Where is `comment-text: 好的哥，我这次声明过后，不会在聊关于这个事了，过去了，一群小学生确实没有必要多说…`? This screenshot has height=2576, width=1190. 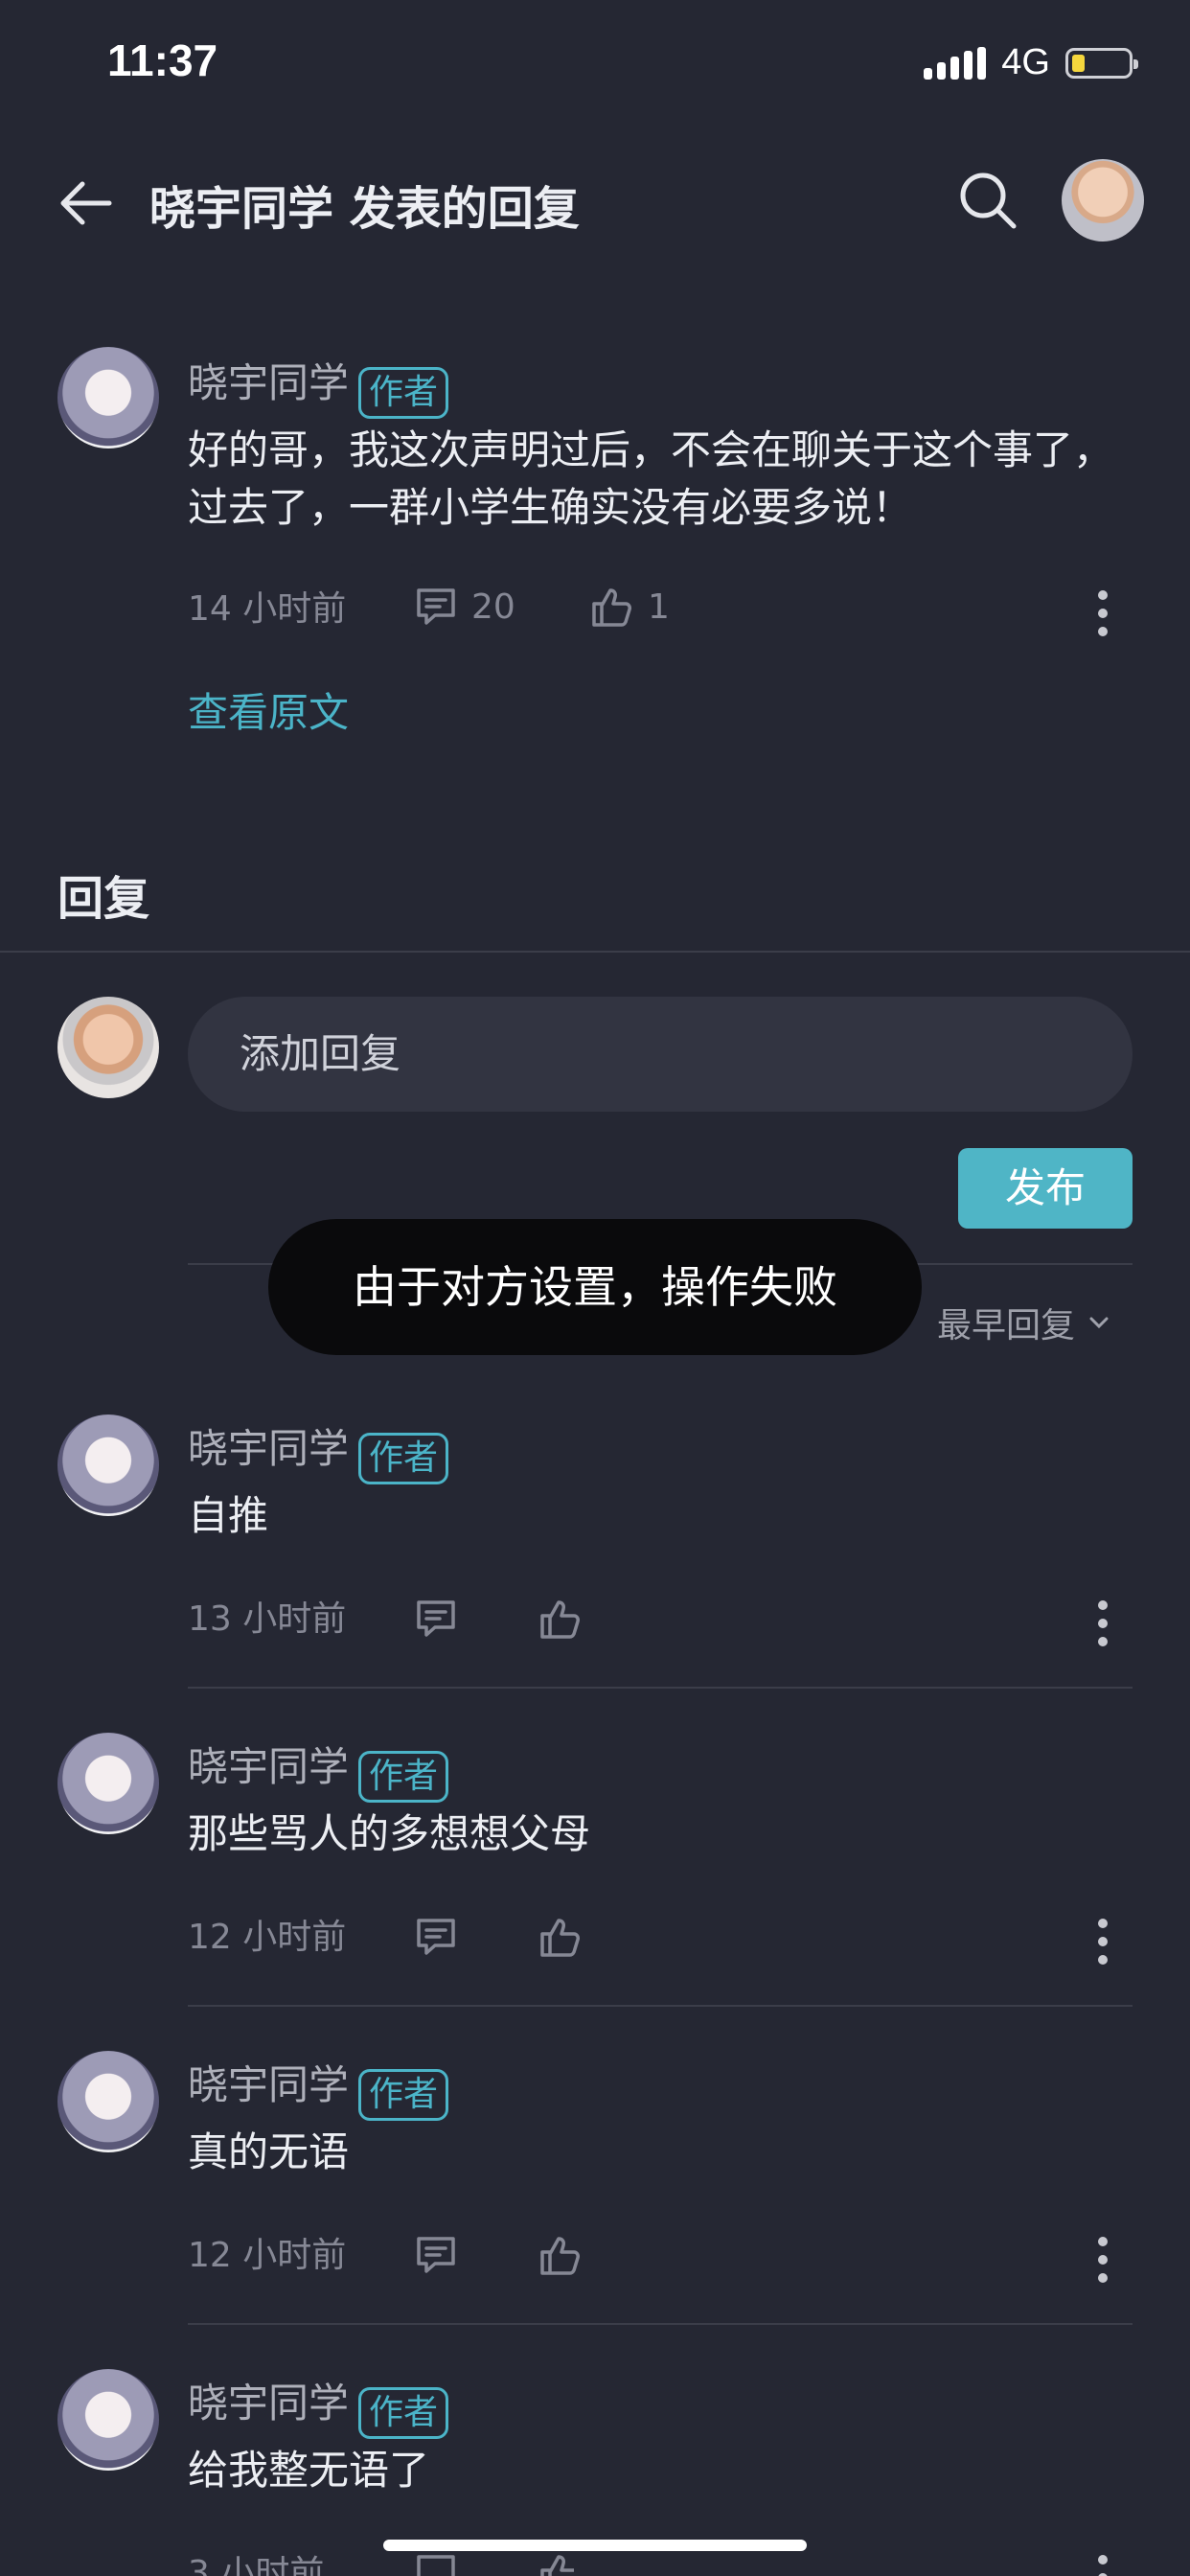
comment-text: 好的哥，我这次声明过后，不会在聊关于这个事了，过去了，一群小学生确实没有必要多说… is located at coordinates (651, 478).